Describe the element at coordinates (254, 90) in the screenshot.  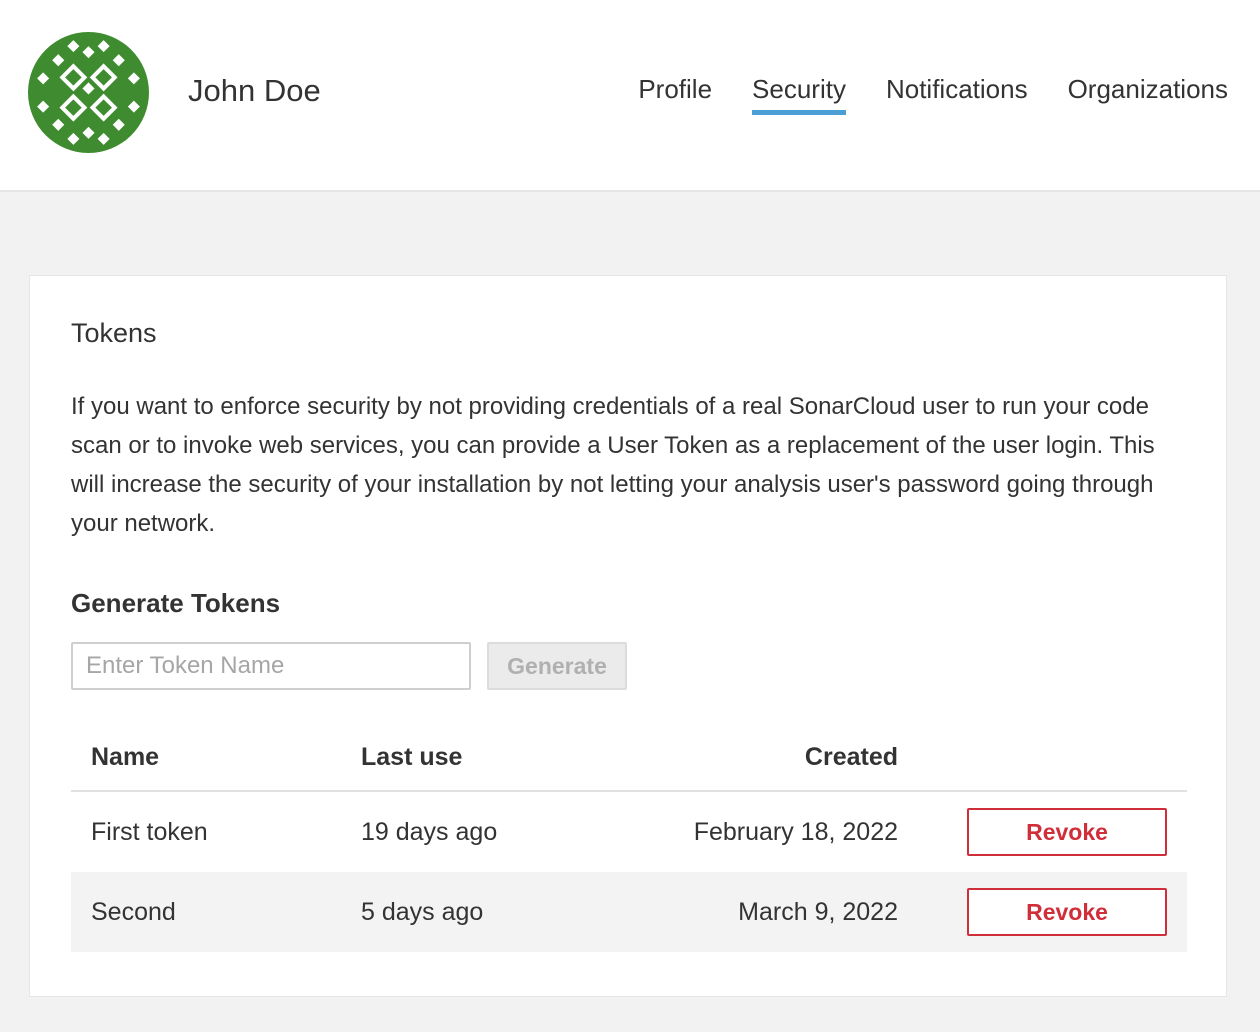
I see `user-name: John Doe` at that location.